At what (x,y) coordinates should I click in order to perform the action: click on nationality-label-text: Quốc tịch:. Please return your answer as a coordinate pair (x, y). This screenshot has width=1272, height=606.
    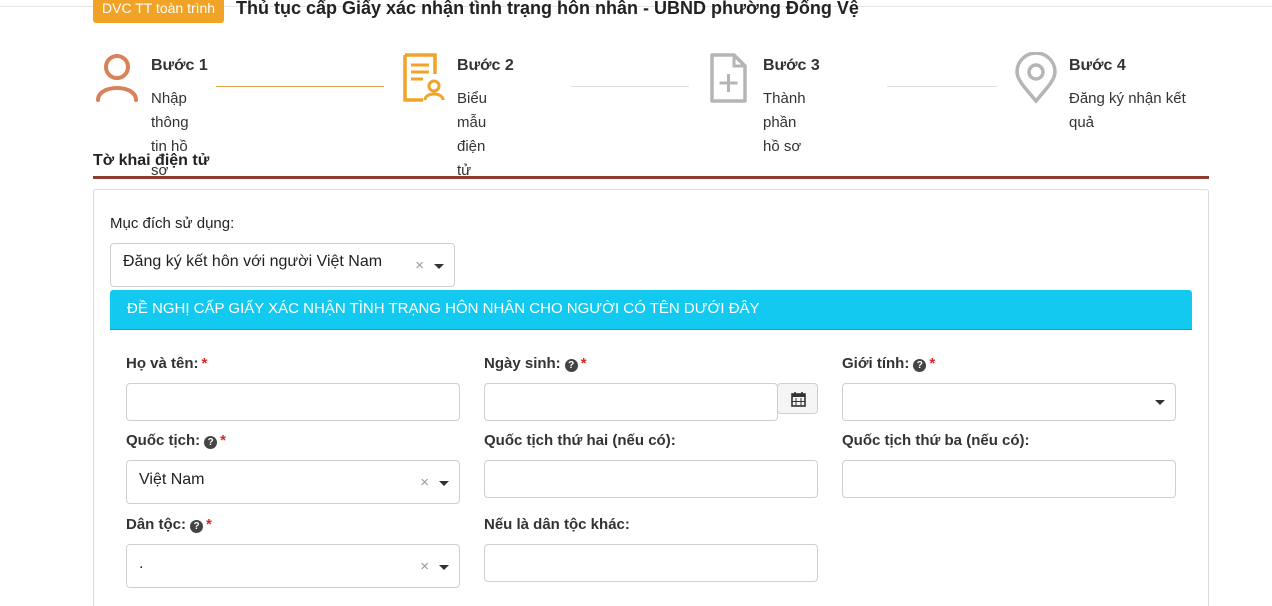
    Looking at the image, I should click on (163, 440).